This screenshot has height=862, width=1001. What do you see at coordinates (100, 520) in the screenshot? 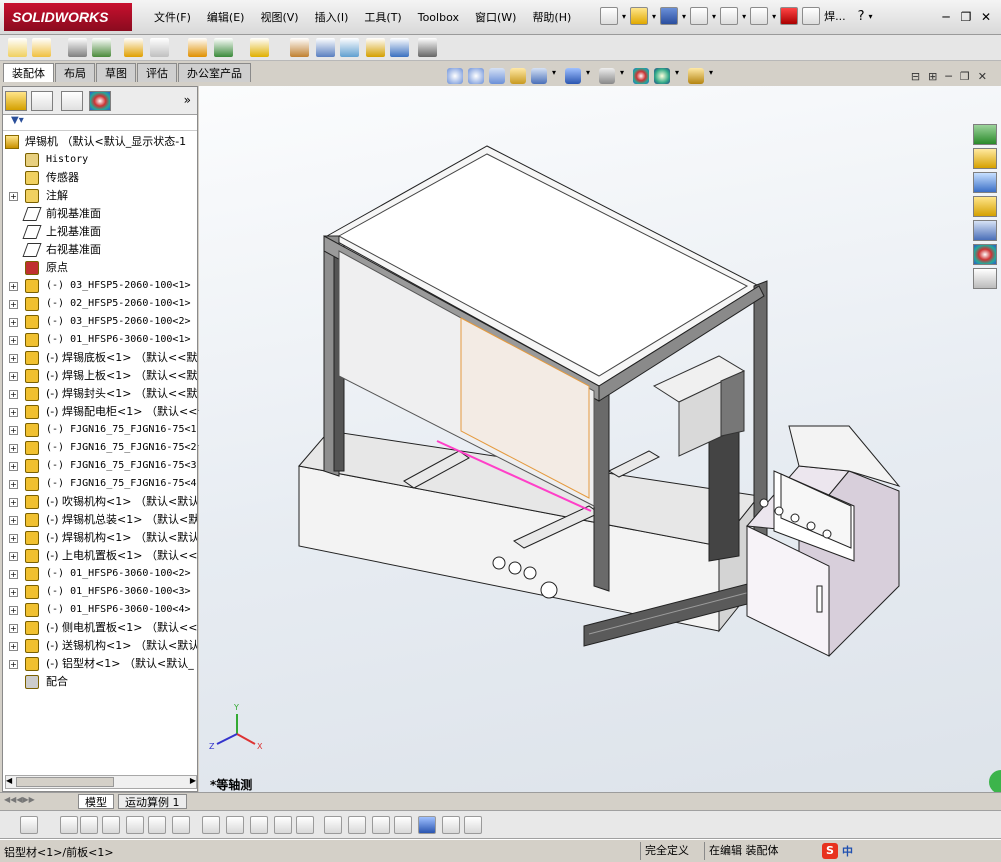
I see `tree-item: + (-) 焊锡机总装<1> （默认<默` at bounding box center [100, 520].